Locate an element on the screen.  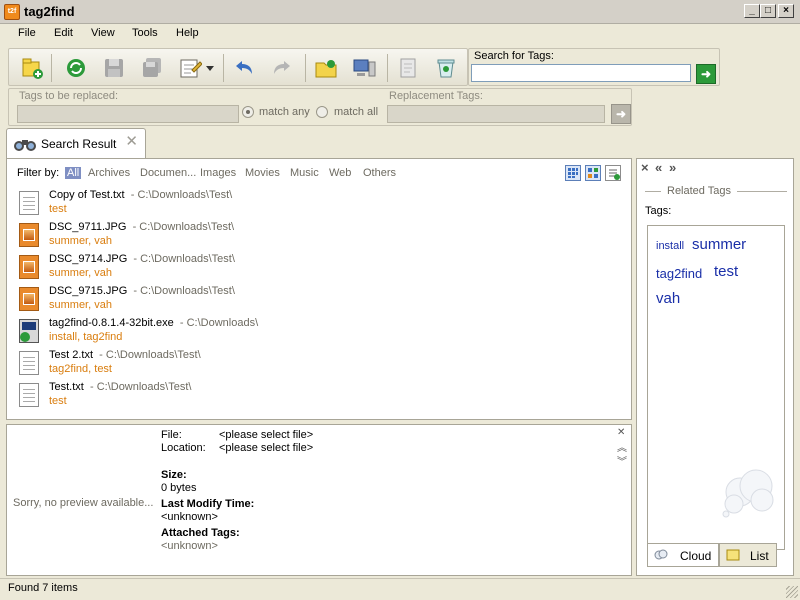
title-bar: t2f tag2find _ □ × is located at coordinates (400, 12).